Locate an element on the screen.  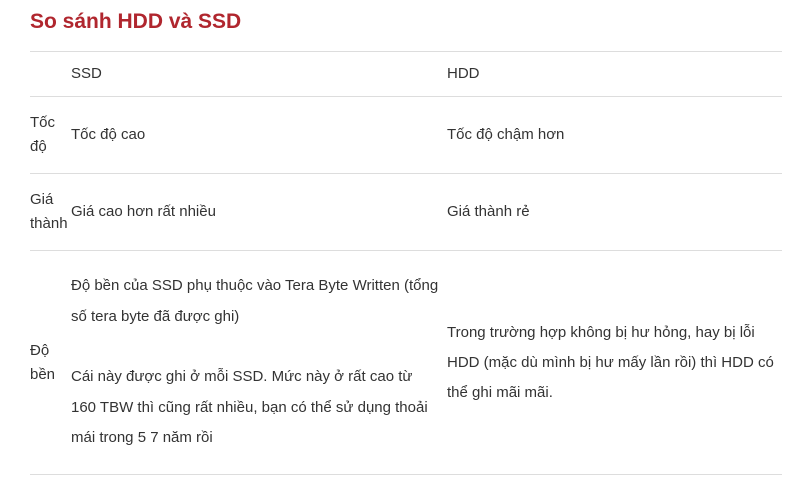
ssd-price-text: Giá cao hơn rất nhiều is located at coordinates (143, 211).